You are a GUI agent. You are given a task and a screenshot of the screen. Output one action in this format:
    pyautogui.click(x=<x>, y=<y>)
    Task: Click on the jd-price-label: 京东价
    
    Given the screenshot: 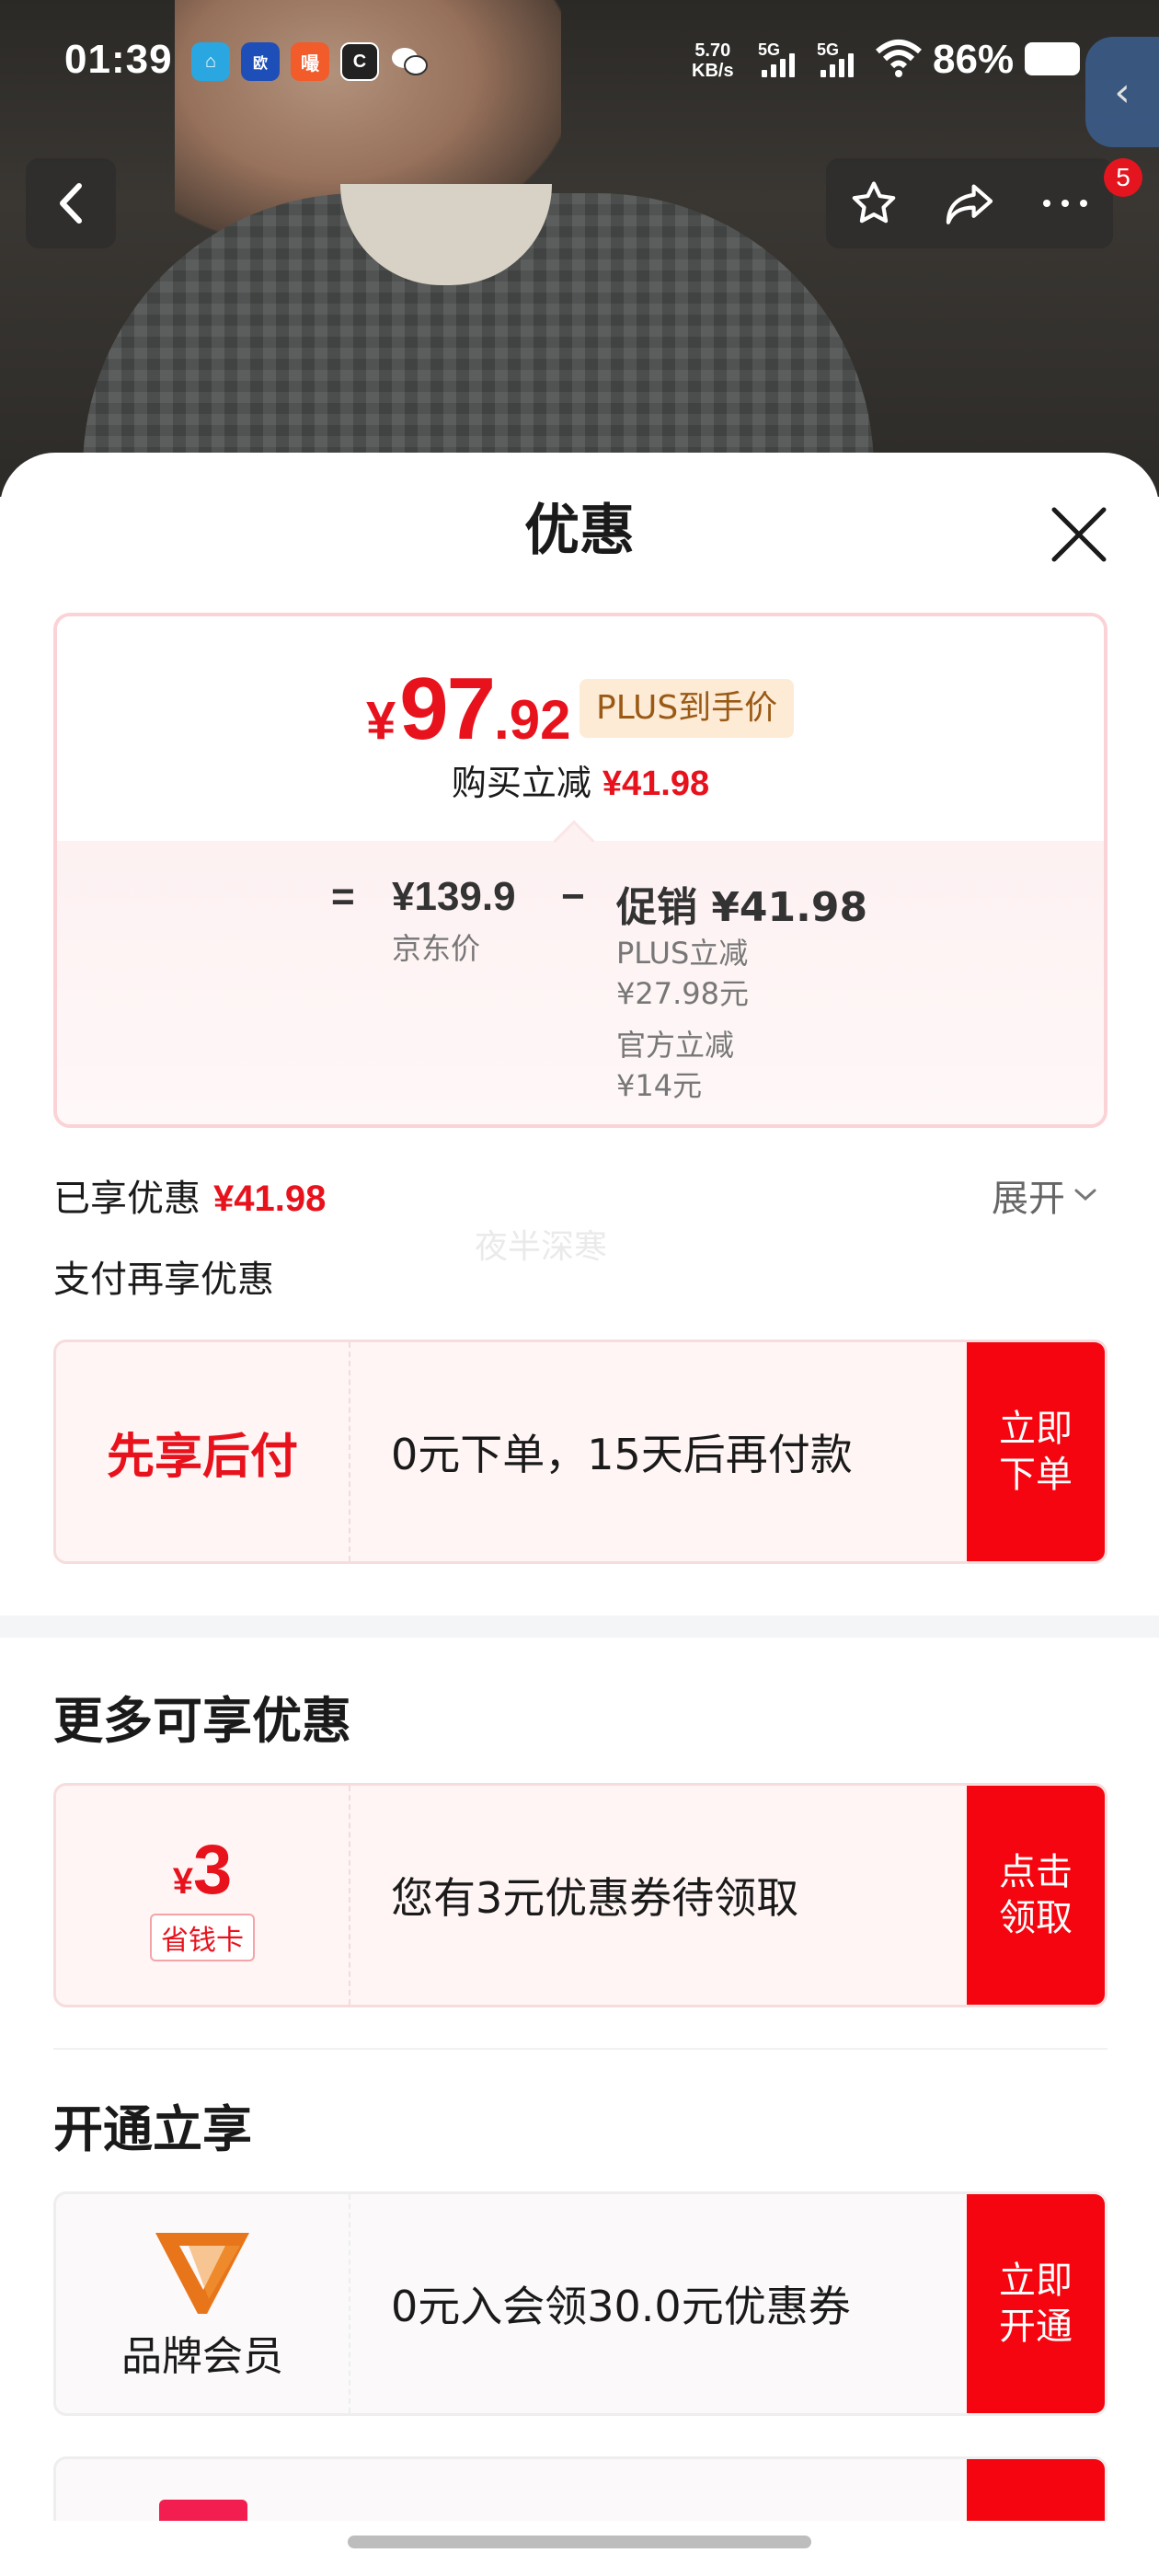 What is the action you would take?
    pyautogui.click(x=436, y=949)
    